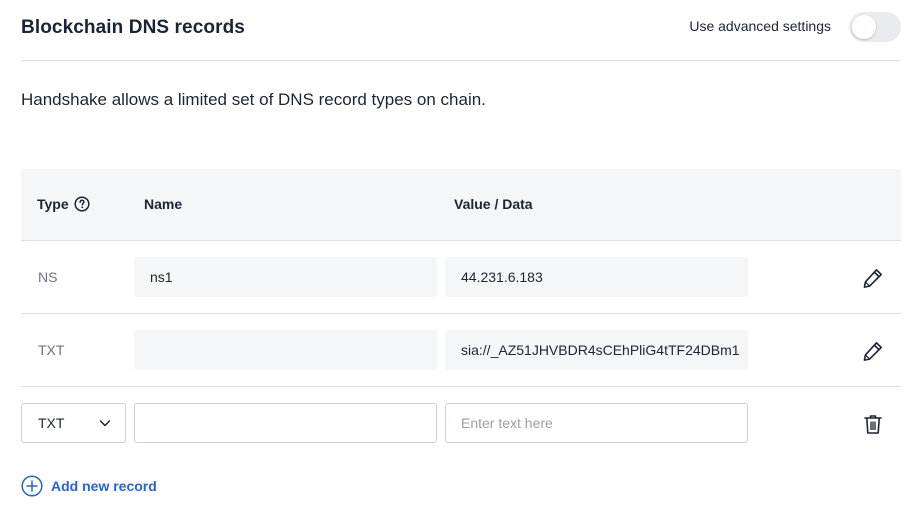 Image resolution: width=923 pixels, height=520 pixels. What do you see at coordinates (760, 26) in the screenshot?
I see `advanced-settings-label: Use advanced settings` at bounding box center [760, 26].